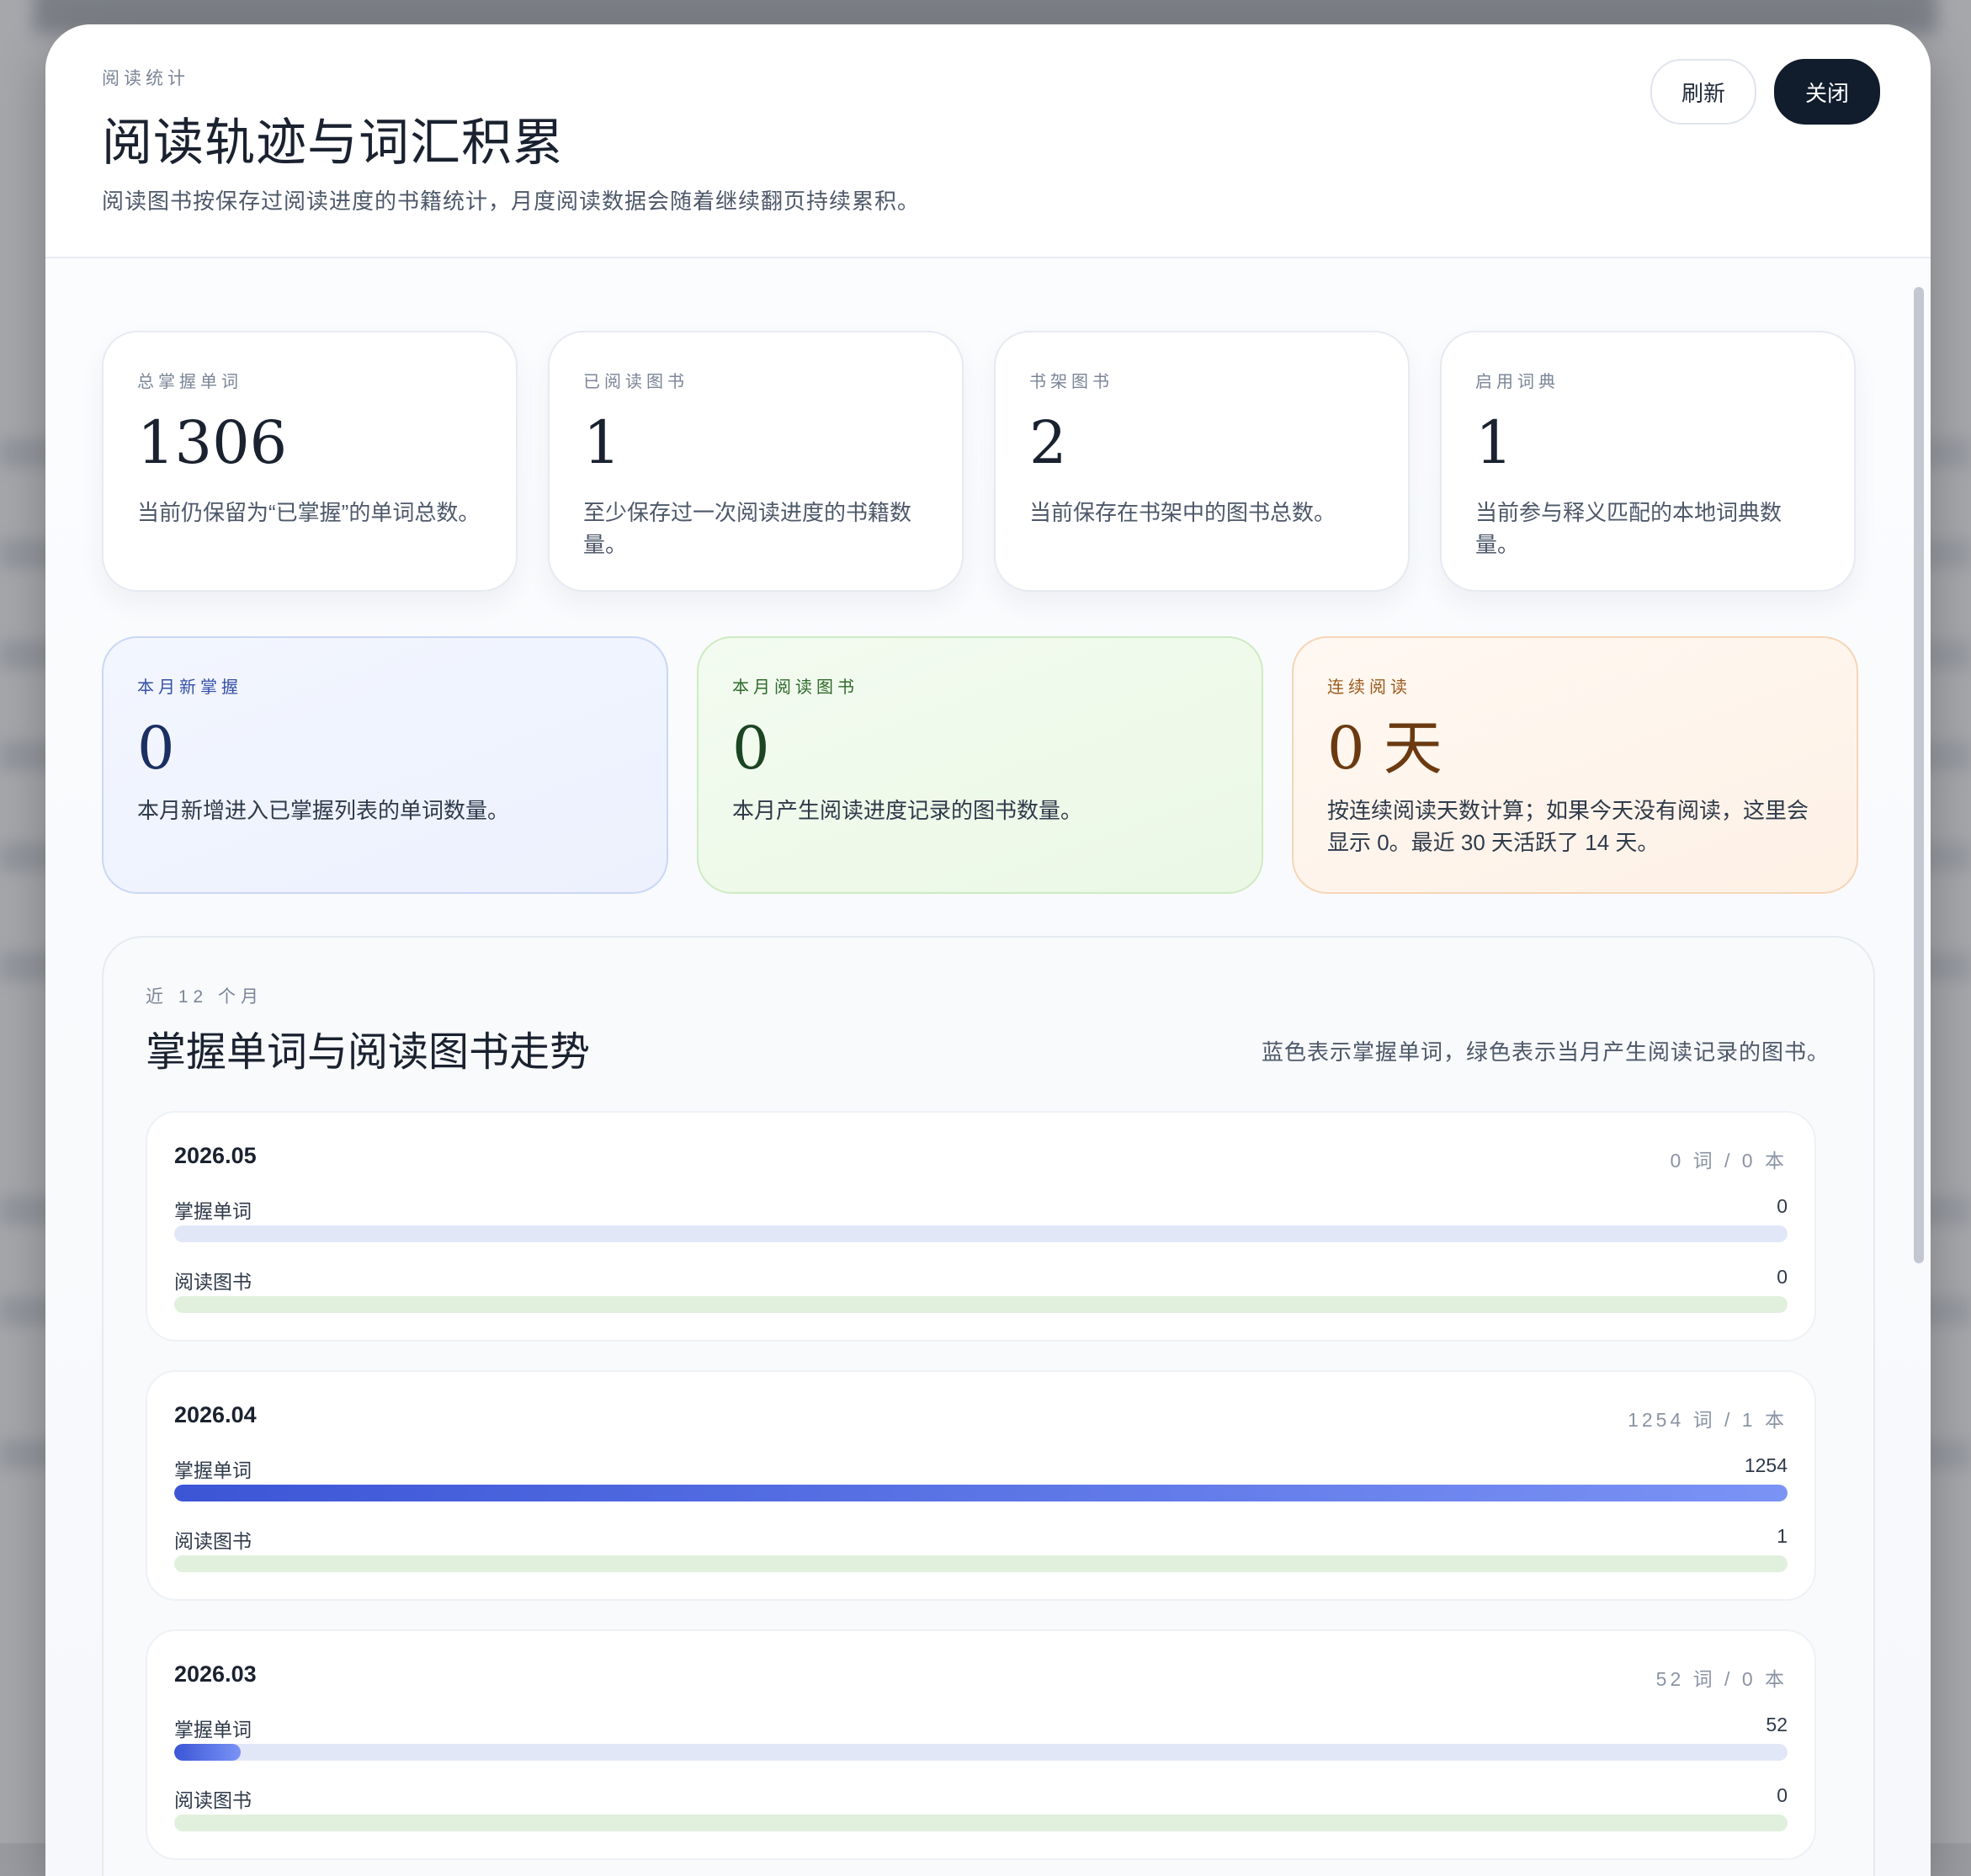 This screenshot has width=1971, height=1876. What do you see at coordinates (756, 462) in the screenshot?
I see `stat-card-books-read: 已阅读图书 1 至少保存过一次阅读进度的书籍数量。` at bounding box center [756, 462].